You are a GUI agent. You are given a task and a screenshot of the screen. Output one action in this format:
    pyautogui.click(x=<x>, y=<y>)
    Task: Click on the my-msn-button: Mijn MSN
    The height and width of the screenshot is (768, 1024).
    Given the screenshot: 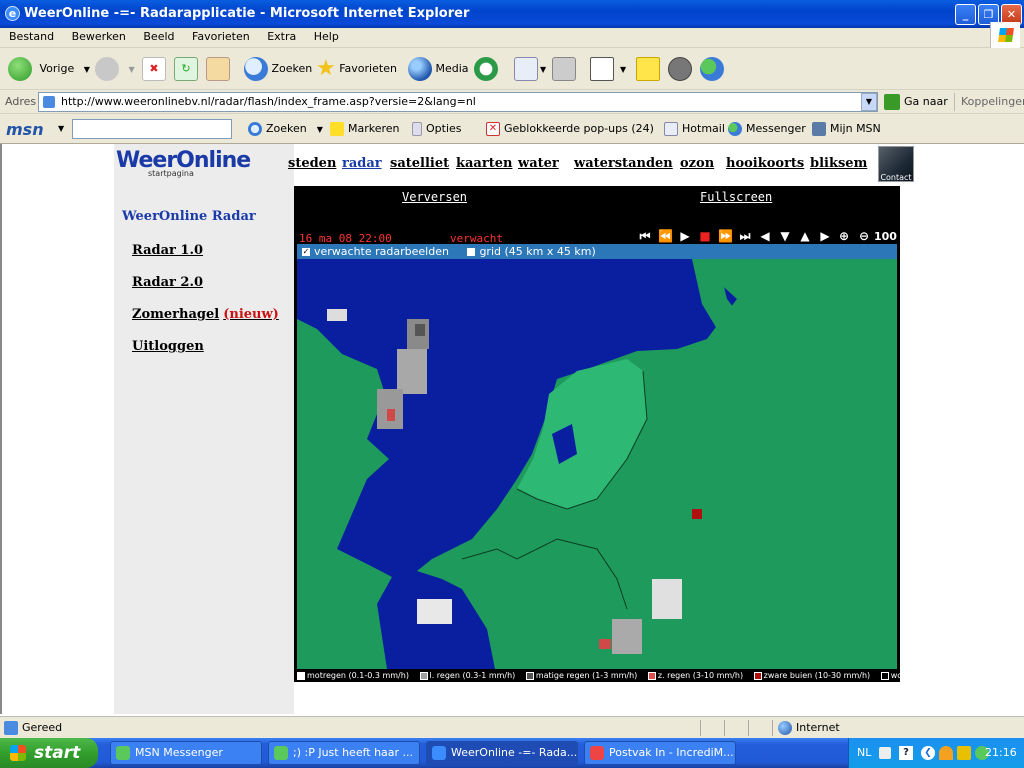 What is the action you would take?
    pyautogui.click(x=846, y=129)
    